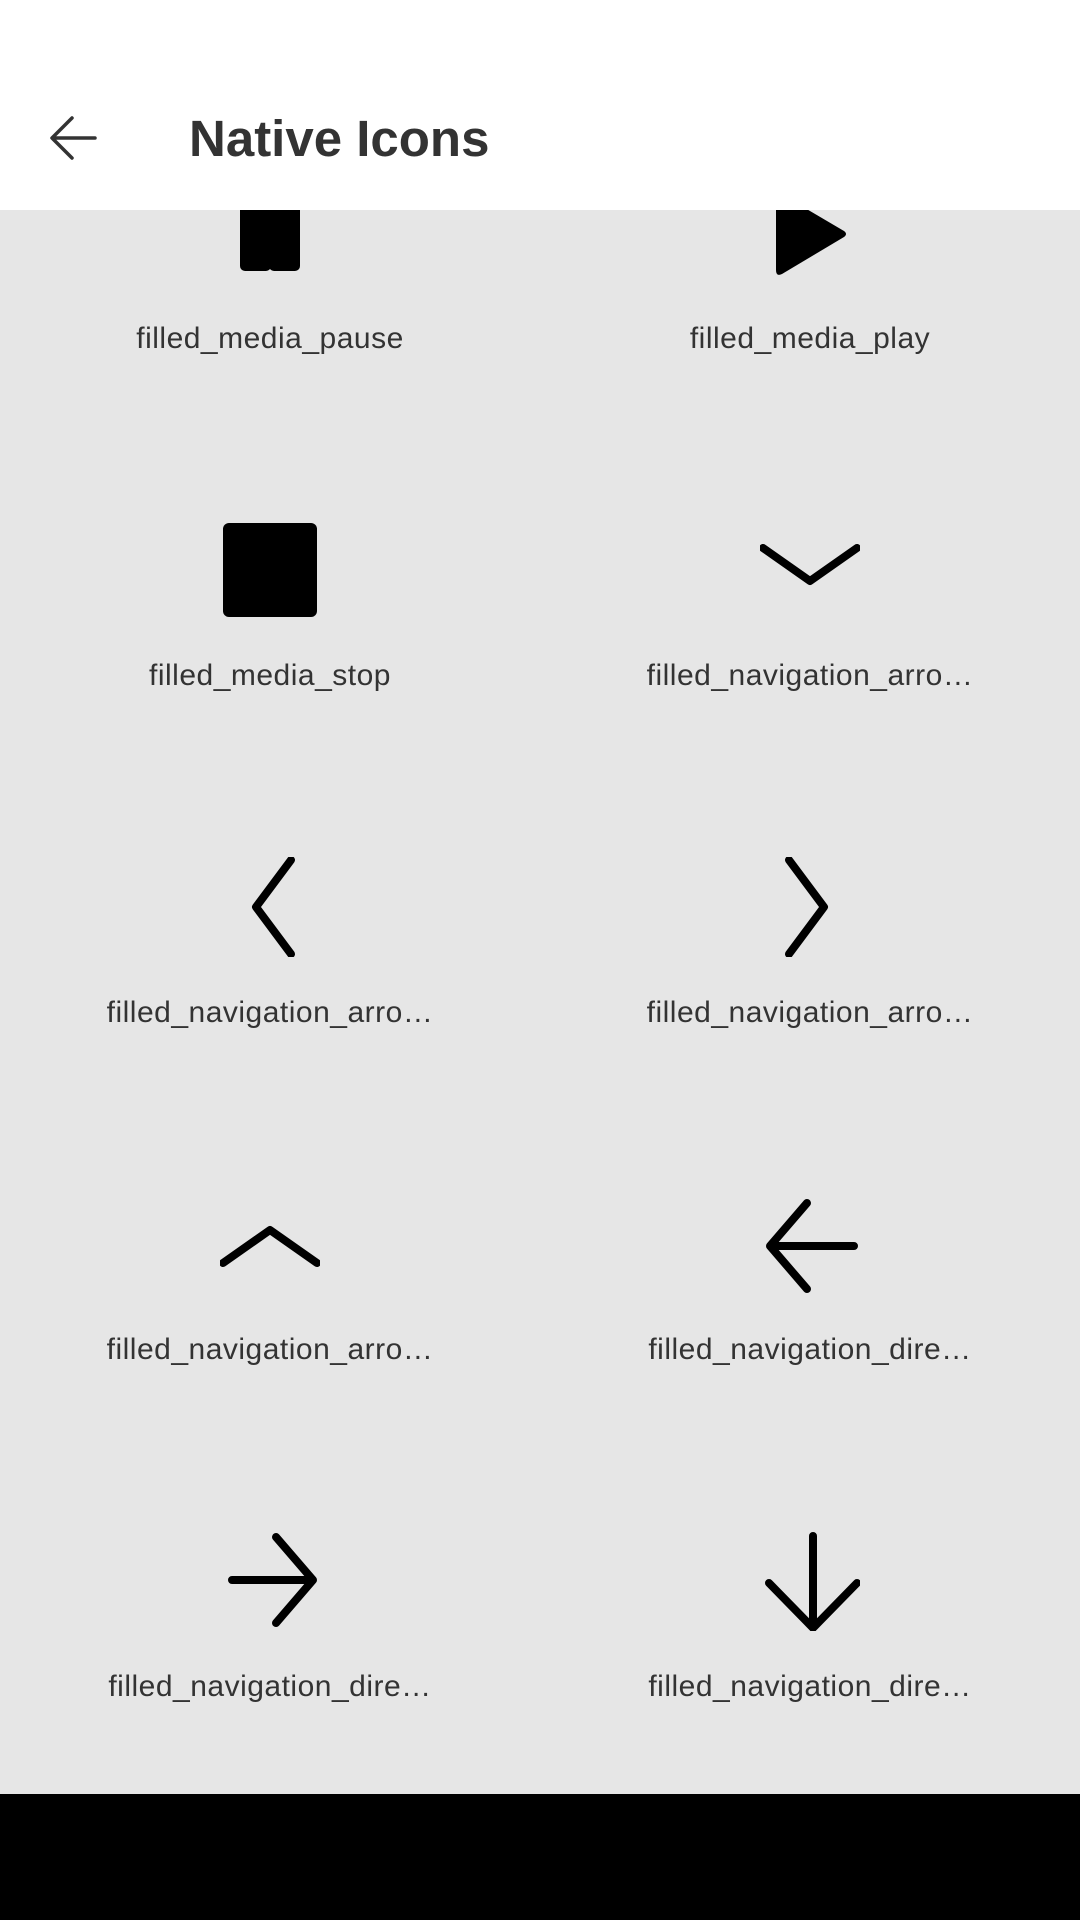  Describe the element at coordinates (540, 31) in the screenshot. I see `status-bar` at that location.